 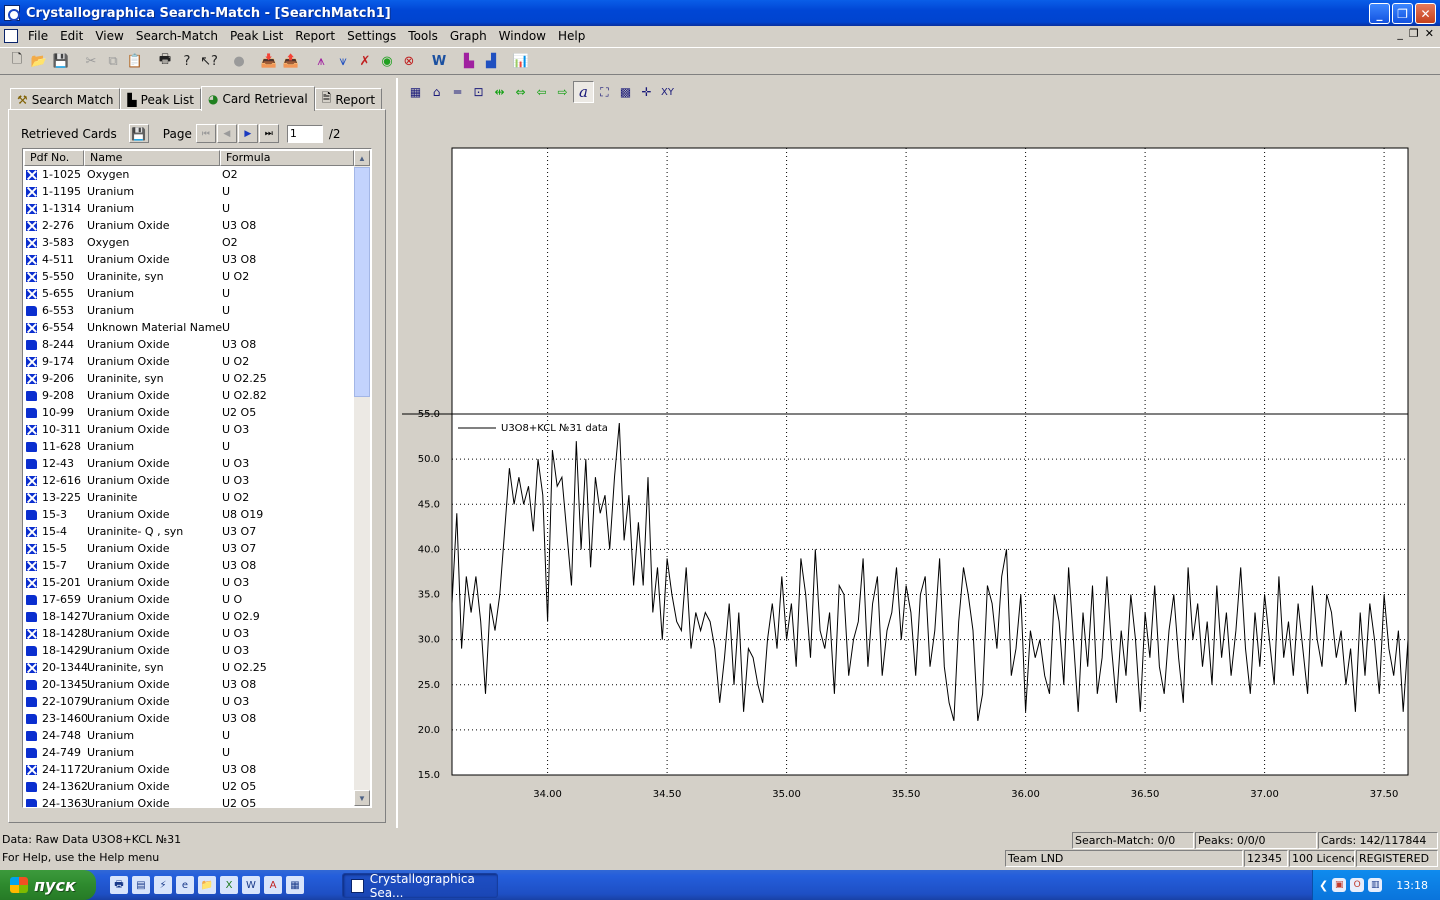 I want to click on table-row: 6-554 Unknown Material Name U, so click(x=189, y=327).